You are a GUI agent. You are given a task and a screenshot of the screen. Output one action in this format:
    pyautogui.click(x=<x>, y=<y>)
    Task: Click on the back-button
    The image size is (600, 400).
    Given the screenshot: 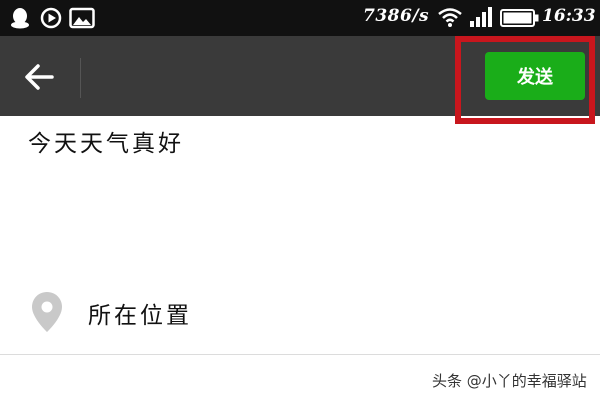 What is the action you would take?
    pyautogui.click(x=39, y=77)
    